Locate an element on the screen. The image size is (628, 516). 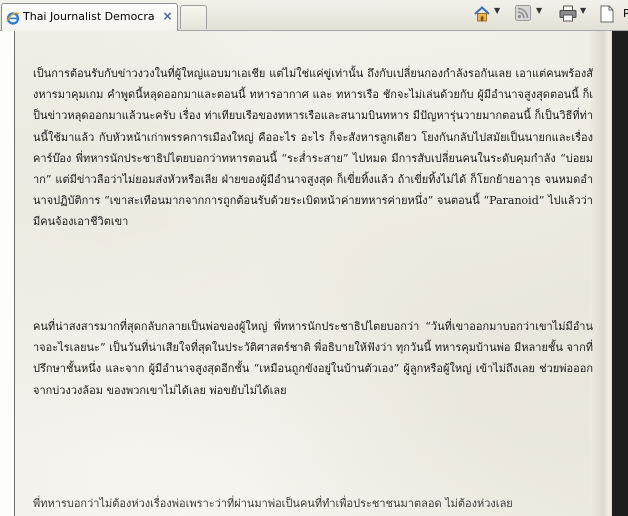
home-dropdown-chevron-icon: ▼ is located at coordinates (497, 10).